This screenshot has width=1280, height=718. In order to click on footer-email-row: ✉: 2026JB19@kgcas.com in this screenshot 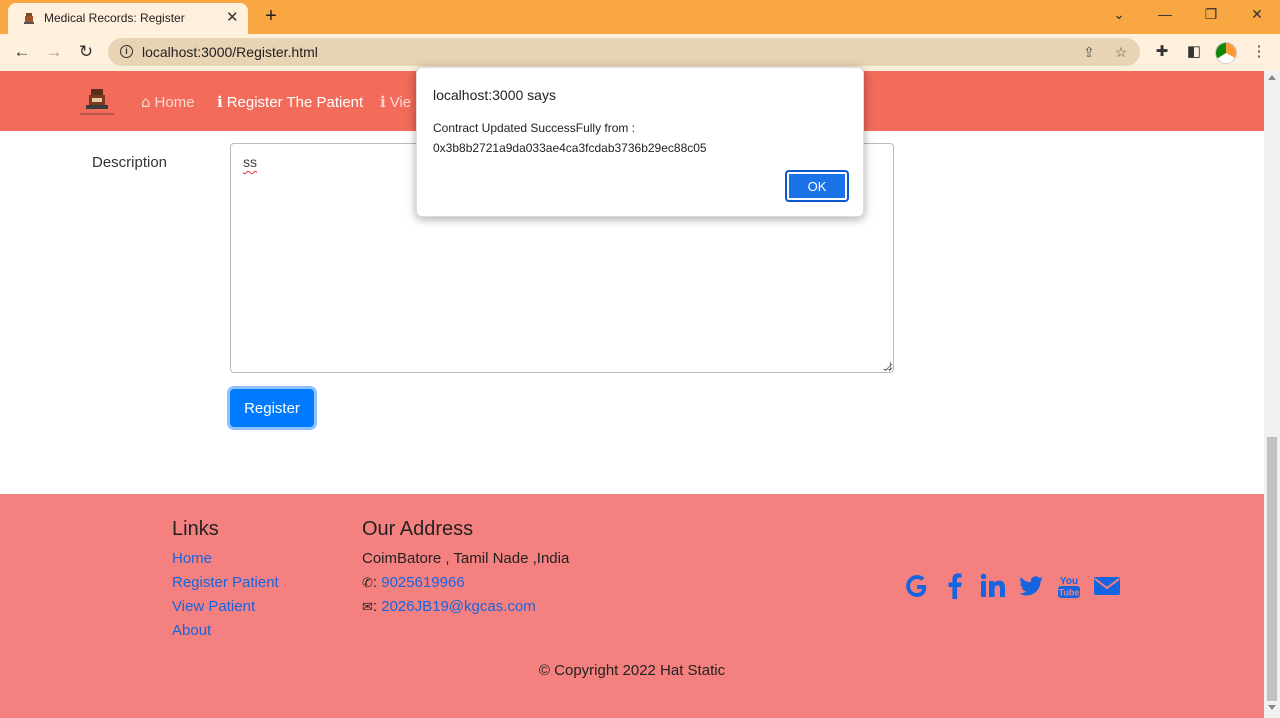, I will do `click(449, 606)`.